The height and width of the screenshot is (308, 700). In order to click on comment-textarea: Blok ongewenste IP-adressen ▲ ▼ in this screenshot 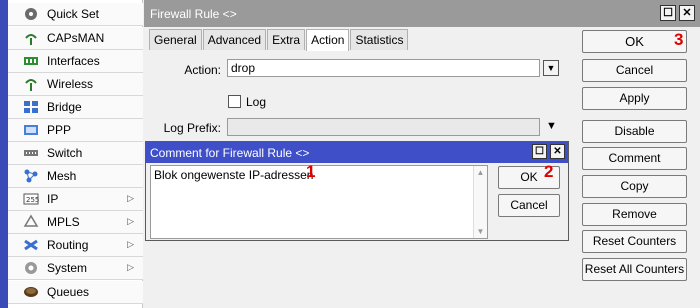, I will do `click(319, 202)`.